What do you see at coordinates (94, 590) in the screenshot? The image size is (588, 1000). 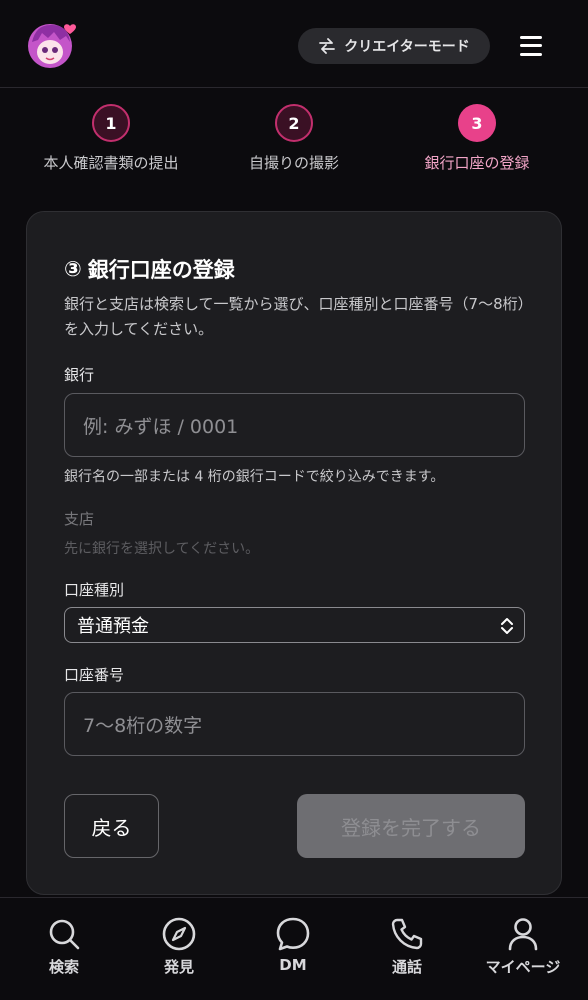 I see `account-type-label: 口座種別` at bounding box center [94, 590].